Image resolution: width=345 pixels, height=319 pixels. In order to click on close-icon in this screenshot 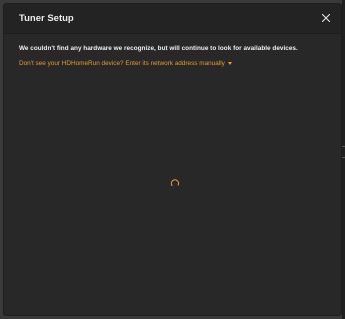, I will do `click(326, 18)`.